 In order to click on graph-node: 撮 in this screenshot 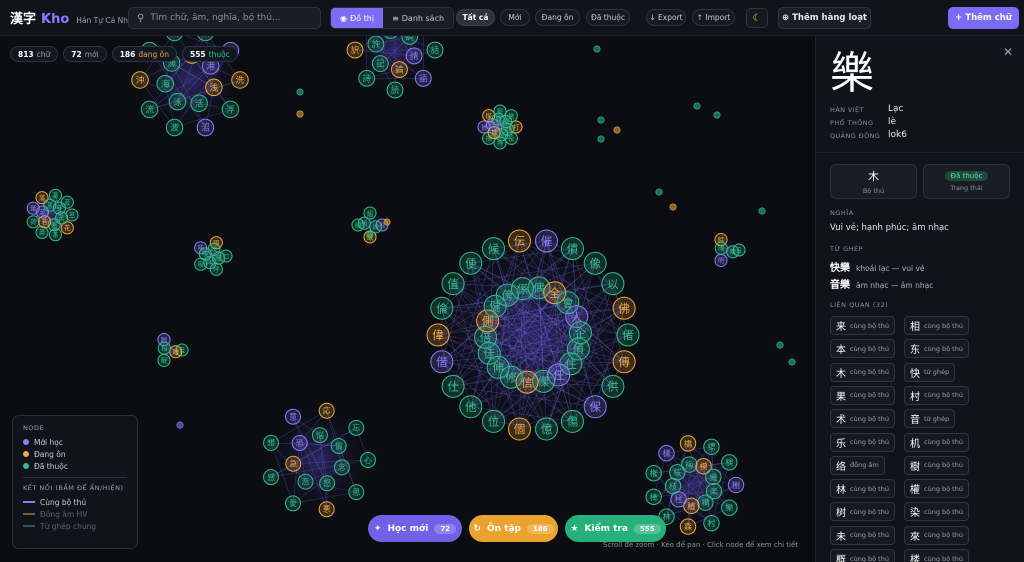, I will do `click(506, 122)`.